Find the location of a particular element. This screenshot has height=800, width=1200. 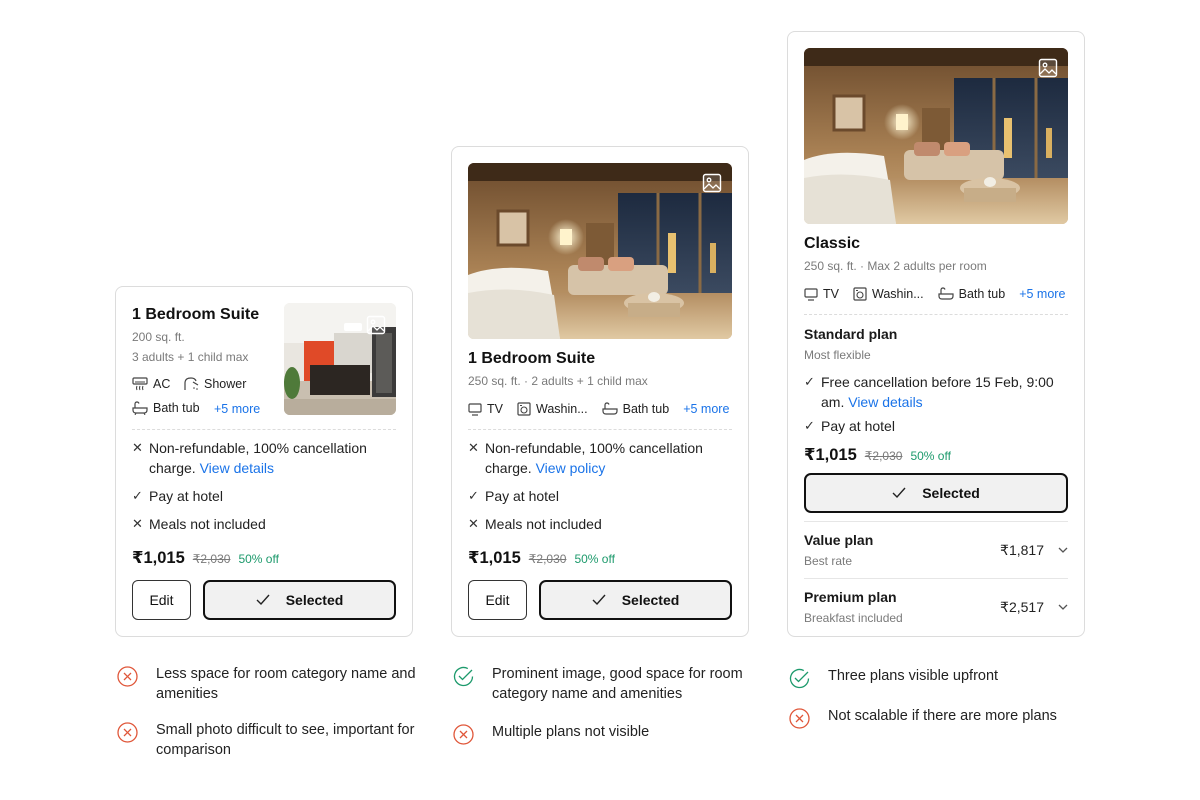

plan-subtitle: Breakfast included is located at coordinates (853, 618).